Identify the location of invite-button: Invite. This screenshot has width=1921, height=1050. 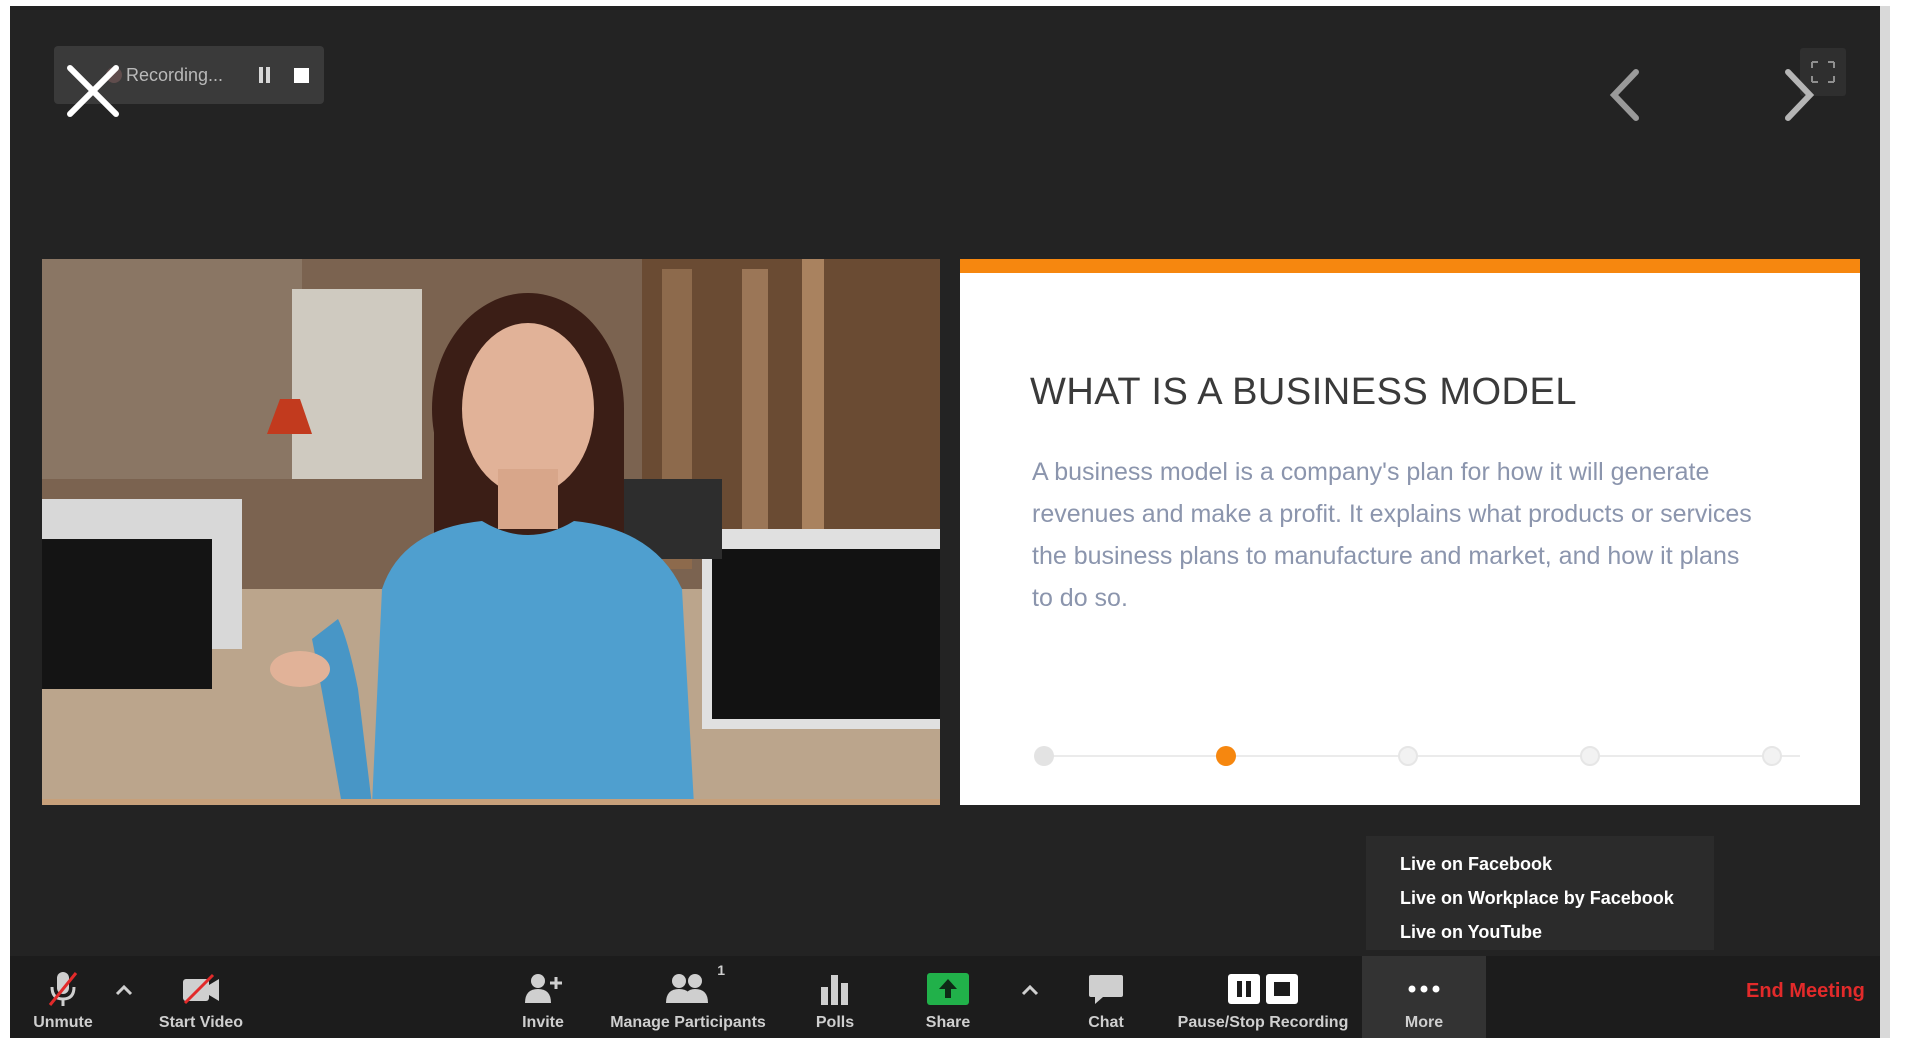
(543, 997).